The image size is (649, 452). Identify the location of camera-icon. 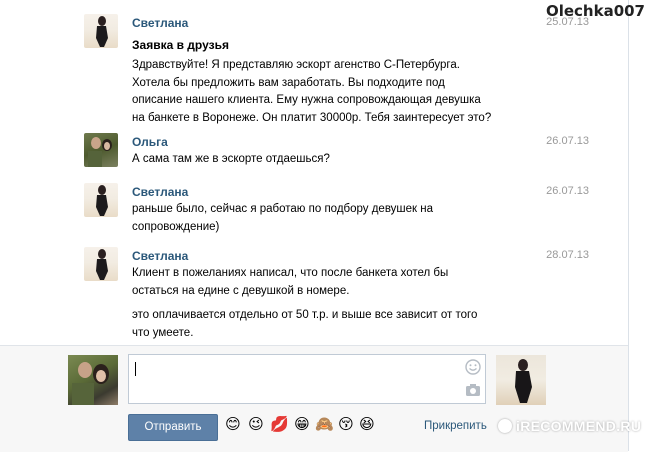
(473, 390).